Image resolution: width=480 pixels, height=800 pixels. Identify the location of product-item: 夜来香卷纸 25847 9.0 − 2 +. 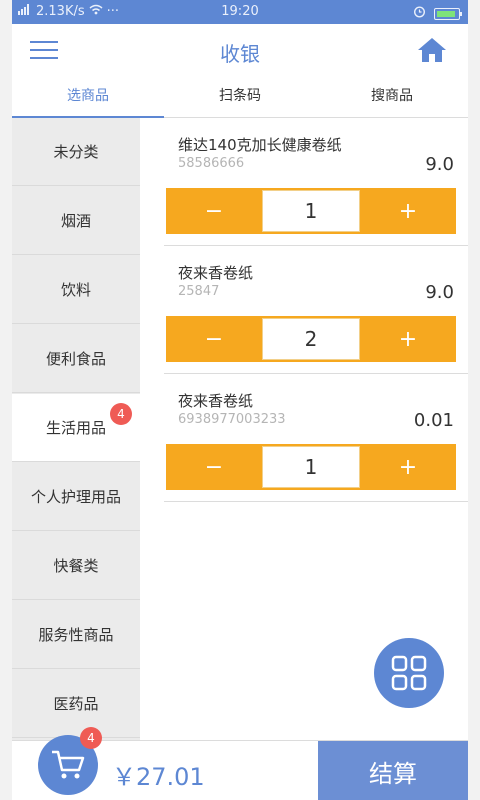
(316, 310).